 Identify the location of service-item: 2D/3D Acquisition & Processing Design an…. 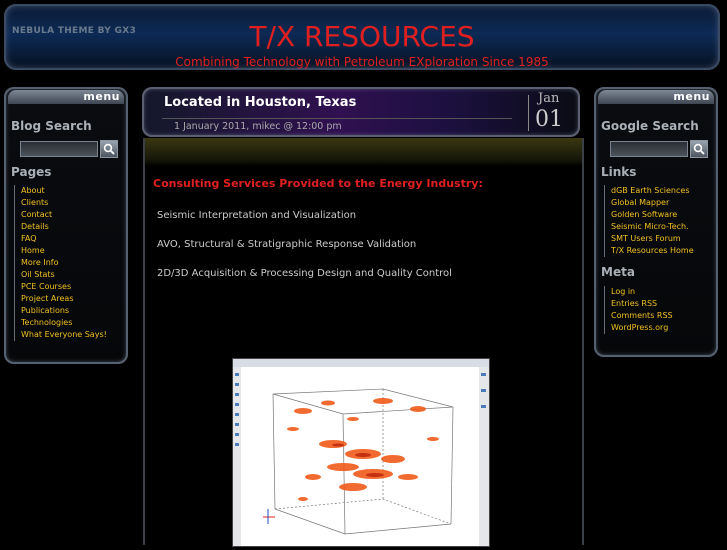
(304, 273).